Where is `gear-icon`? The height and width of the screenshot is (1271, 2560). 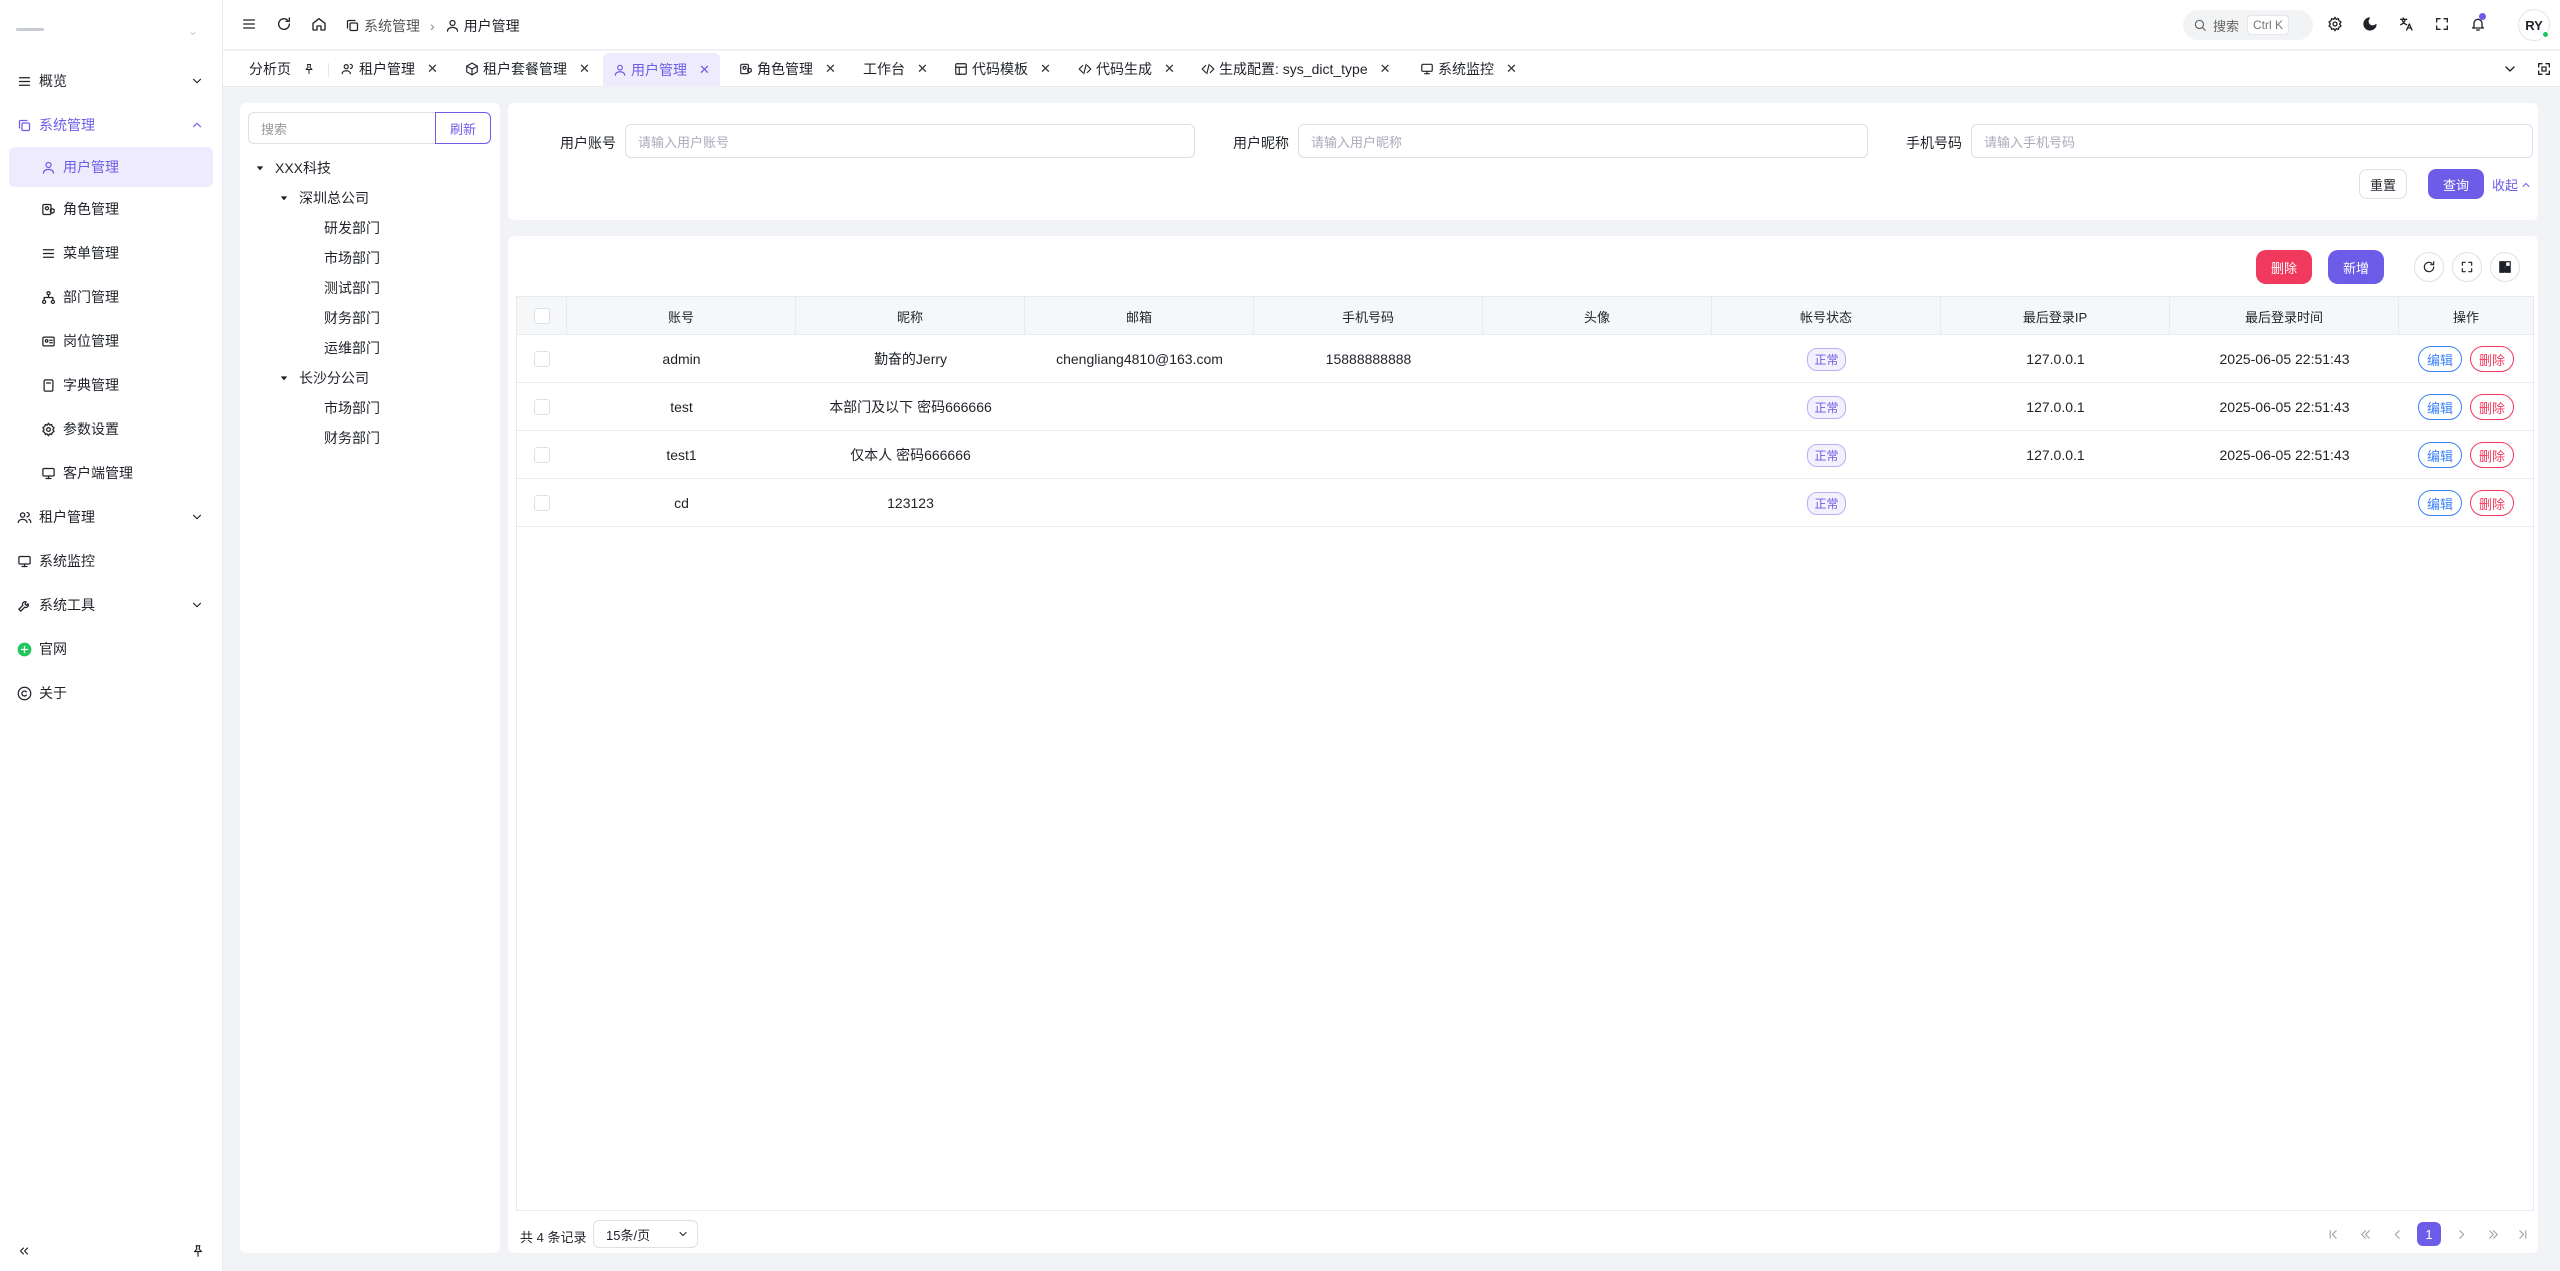 gear-icon is located at coordinates (2335, 24).